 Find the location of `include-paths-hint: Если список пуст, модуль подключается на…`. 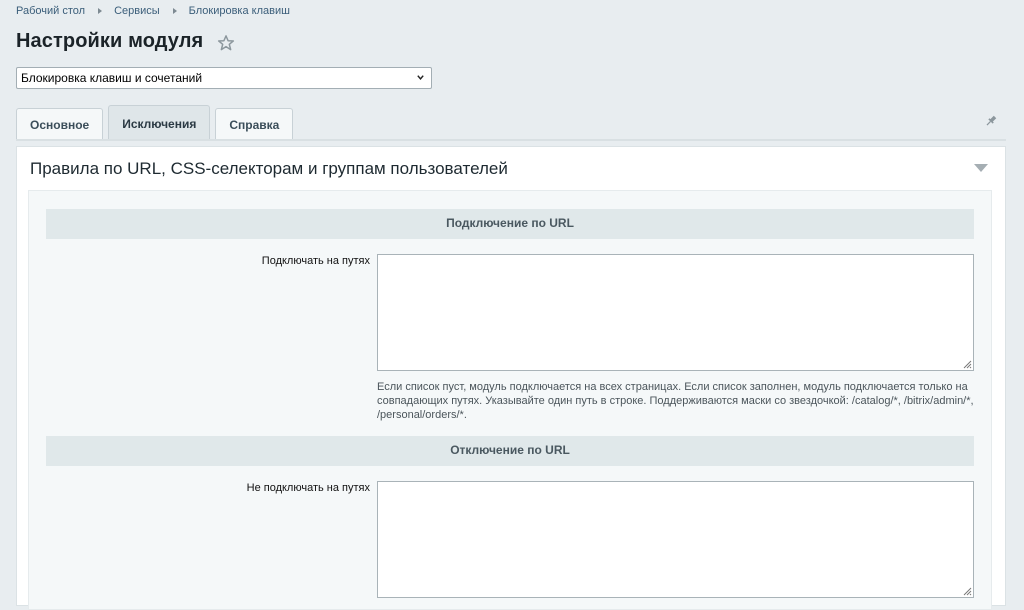

include-paths-hint: Если список пуст, модуль подключается на… is located at coordinates (675, 401).